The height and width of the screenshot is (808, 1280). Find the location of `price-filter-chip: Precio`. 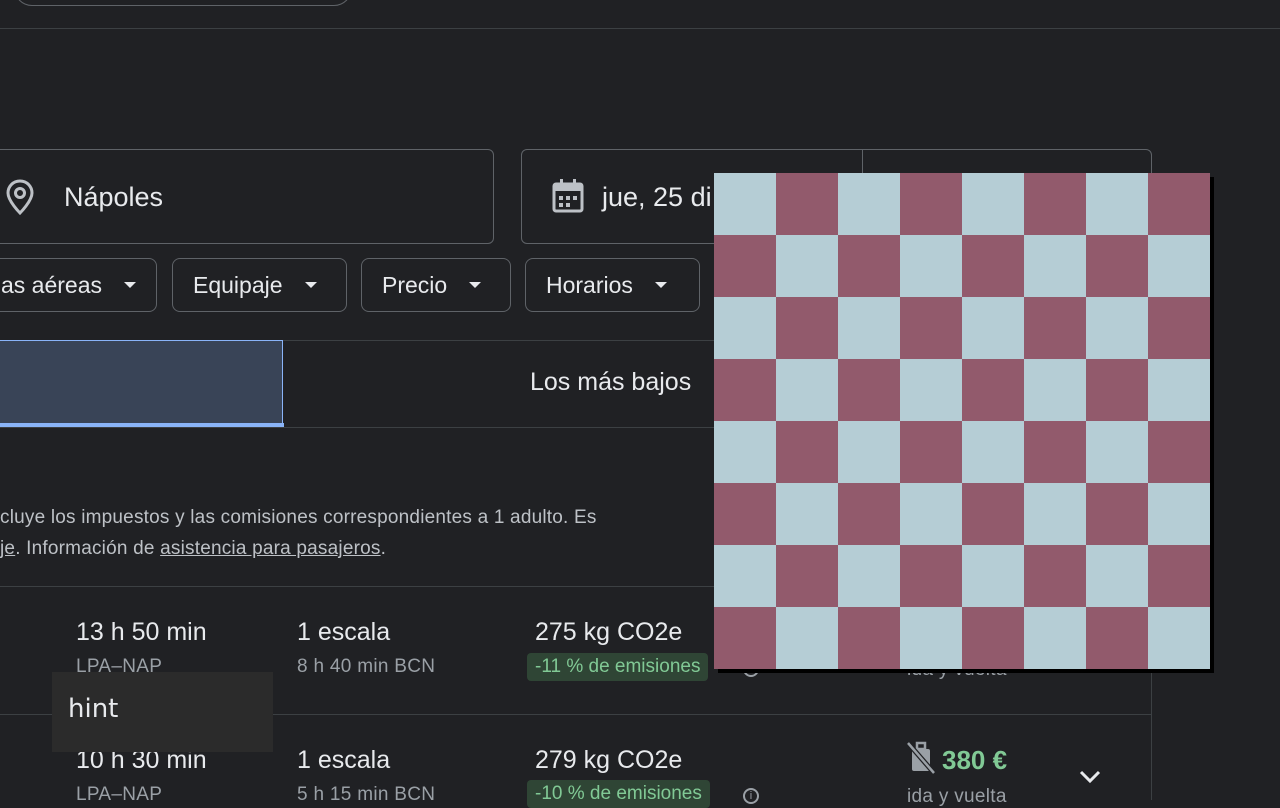

price-filter-chip: Precio is located at coordinates (436, 285).